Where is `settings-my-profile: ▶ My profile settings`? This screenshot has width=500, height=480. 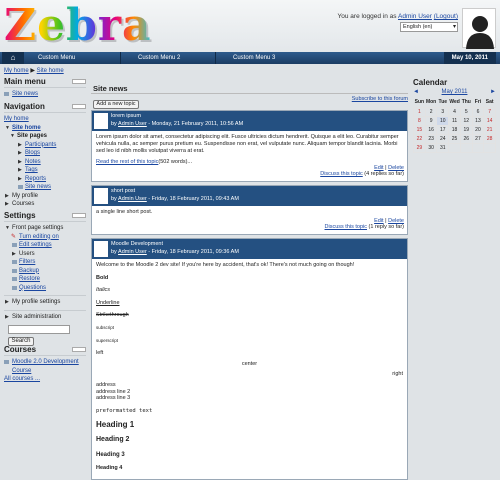 settings-my-profile: ▶ My profile settings is located at coordinates (45, 302).